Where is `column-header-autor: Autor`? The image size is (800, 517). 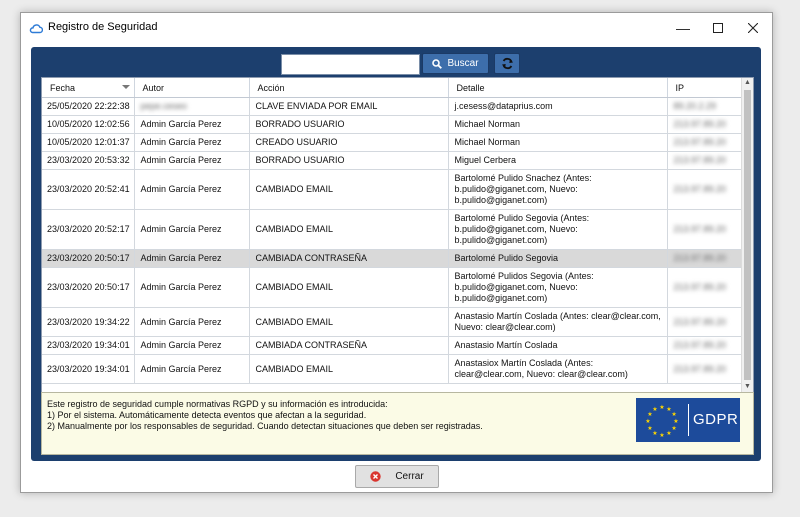 column-header-autor: Autor is located at coordinates (192, 88).